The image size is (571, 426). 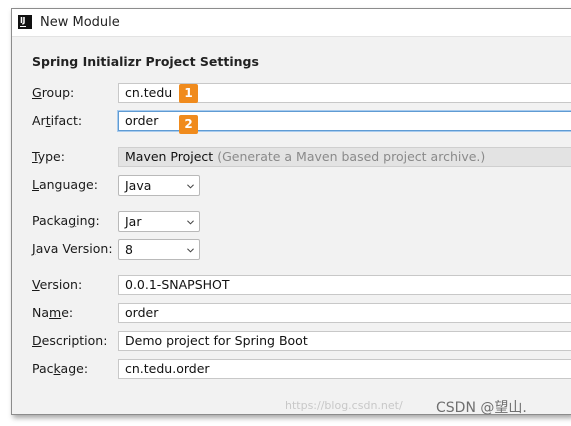 I want to click on window-title: New Module, so click(x=80, y=22).